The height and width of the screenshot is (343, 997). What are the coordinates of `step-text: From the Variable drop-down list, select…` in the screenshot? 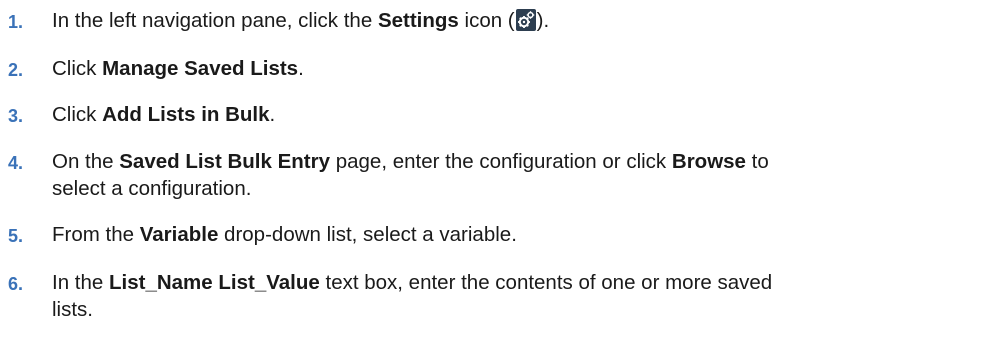 It's located at (524, 234).